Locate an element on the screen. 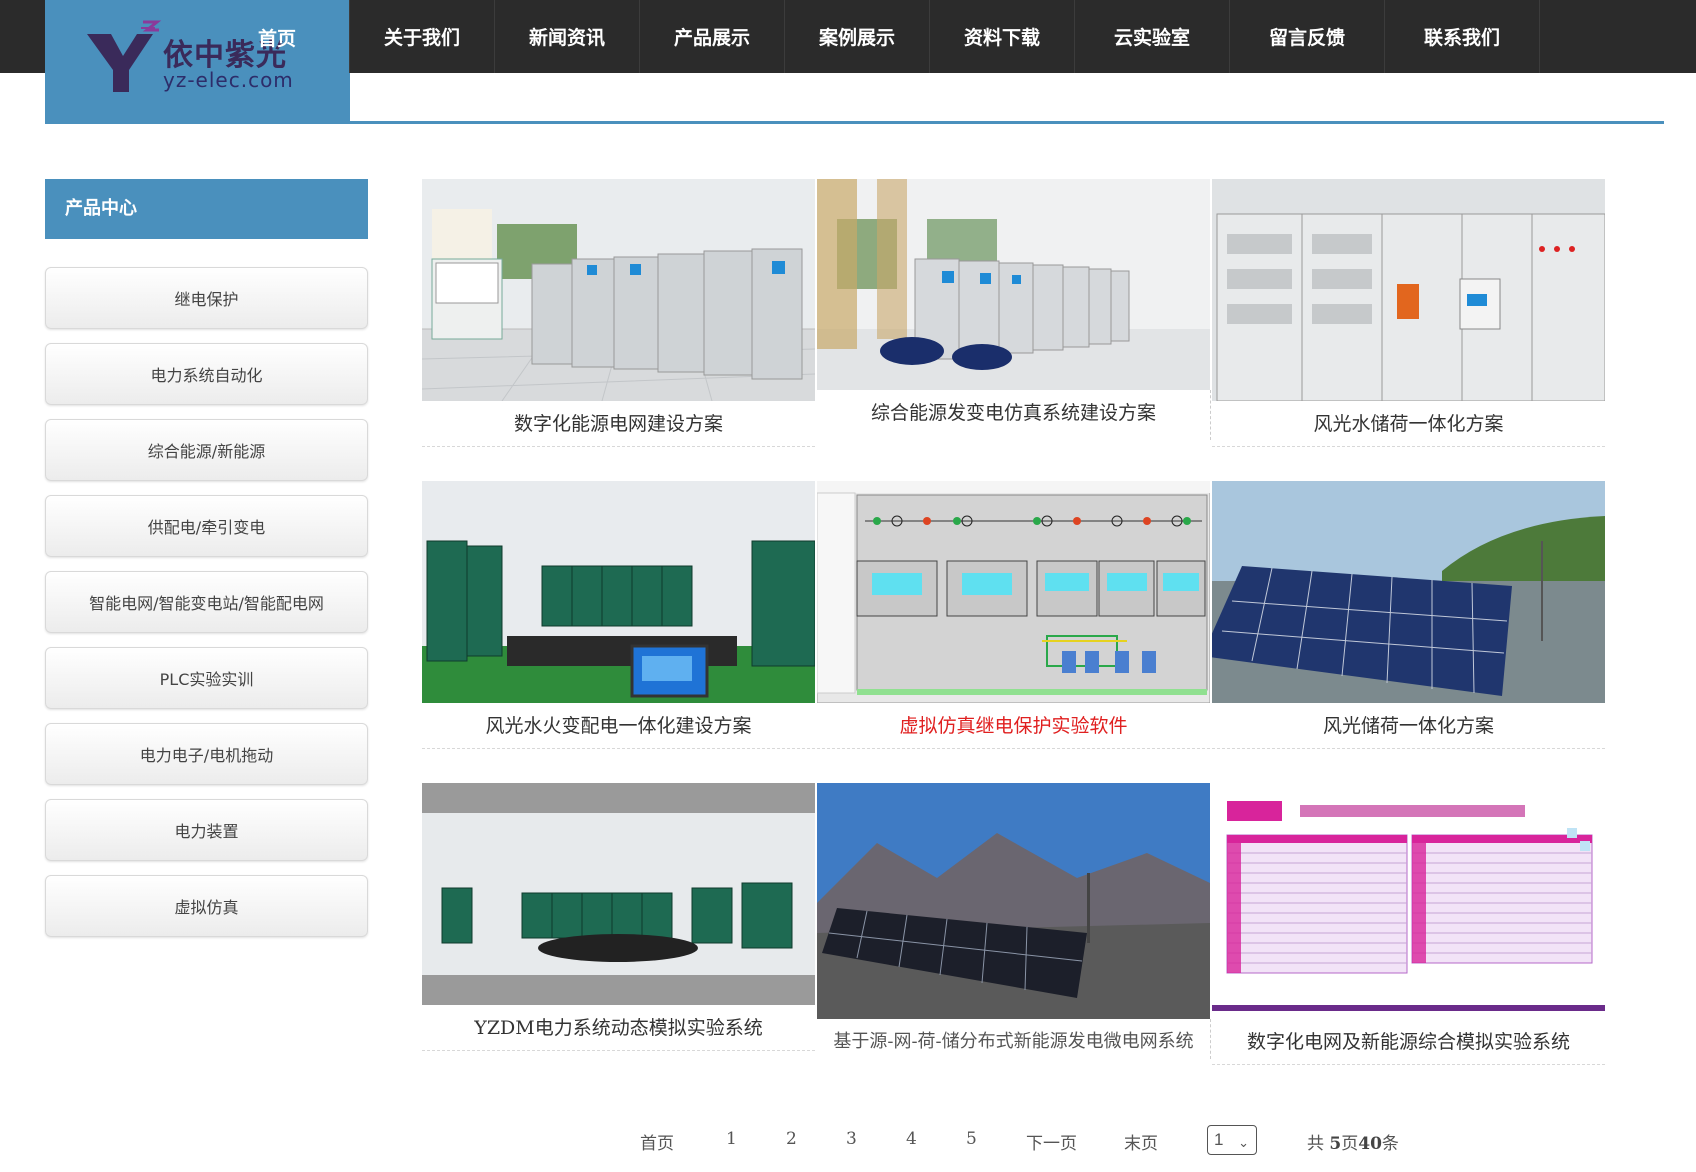 This screenshot has width=1696, height=1172. product-card: 虚拟仿真继电保护实验软件 is located at coordinates (1013, 615).